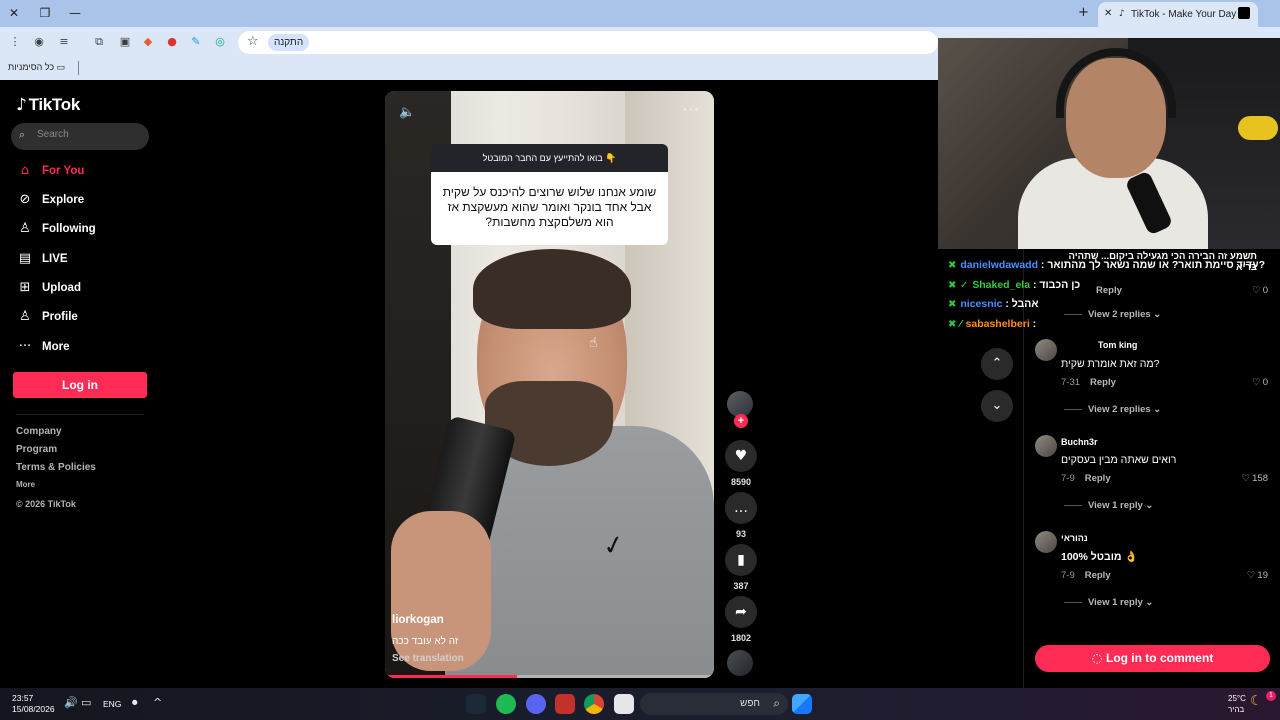  What do you see at coordinates (78, 68) in the screenshot?
I see `bookmarks-divider` at bounding box center [78, 68].